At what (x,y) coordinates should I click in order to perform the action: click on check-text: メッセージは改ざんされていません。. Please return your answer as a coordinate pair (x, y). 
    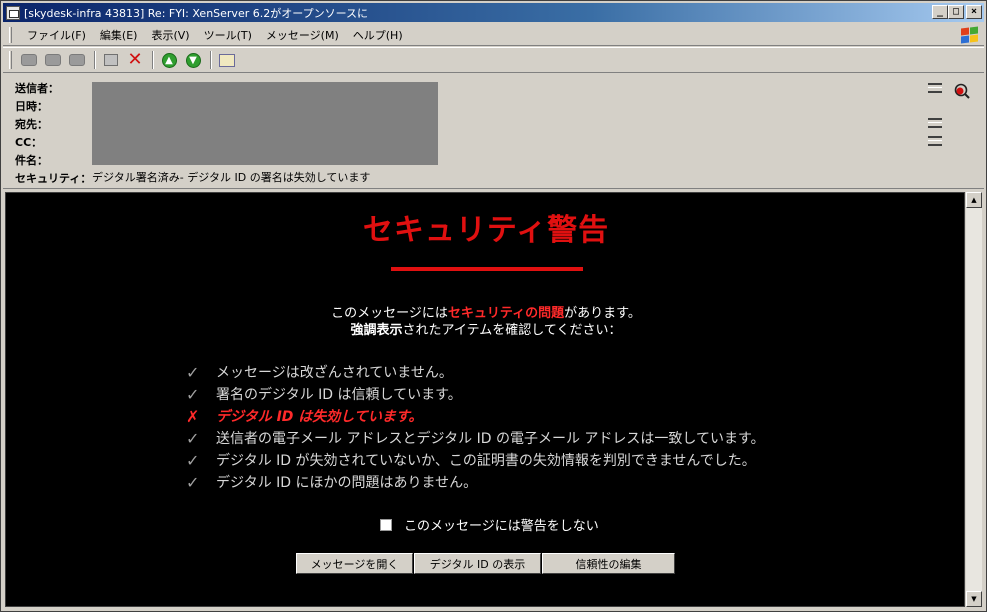
    Looking at the image, I should click on (334, 373).